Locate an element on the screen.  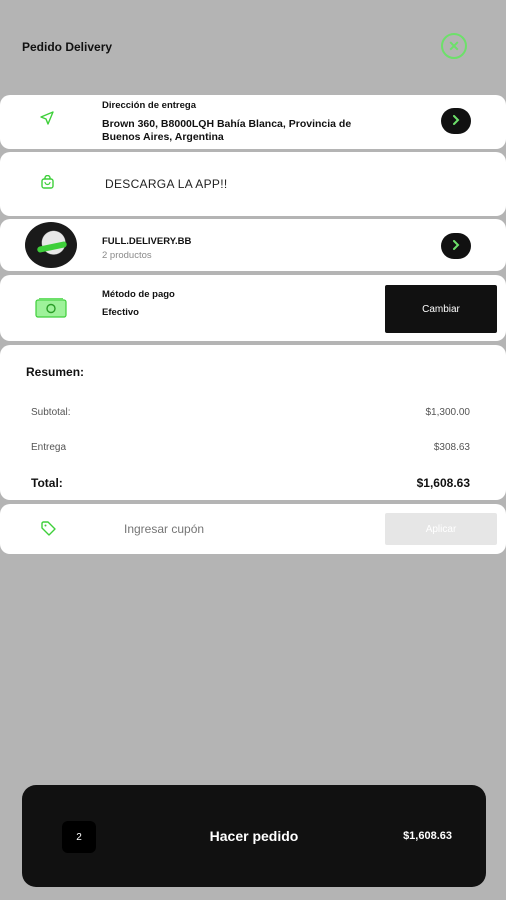
address-arrow-button is located at coordinates (456, 121).